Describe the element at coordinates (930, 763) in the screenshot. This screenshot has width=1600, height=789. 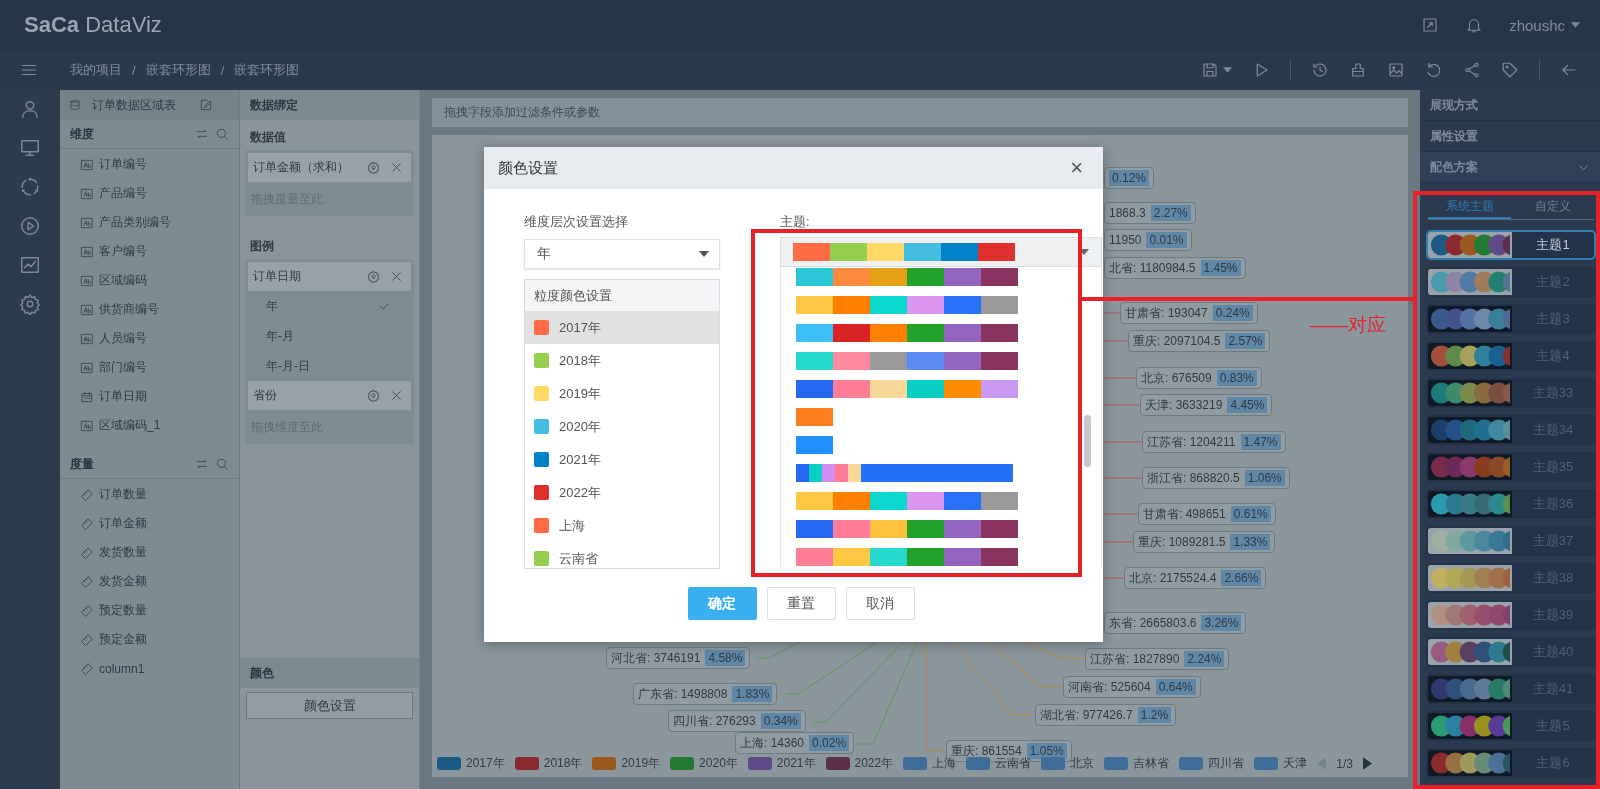
I see `legend-item: 上海` at that location.